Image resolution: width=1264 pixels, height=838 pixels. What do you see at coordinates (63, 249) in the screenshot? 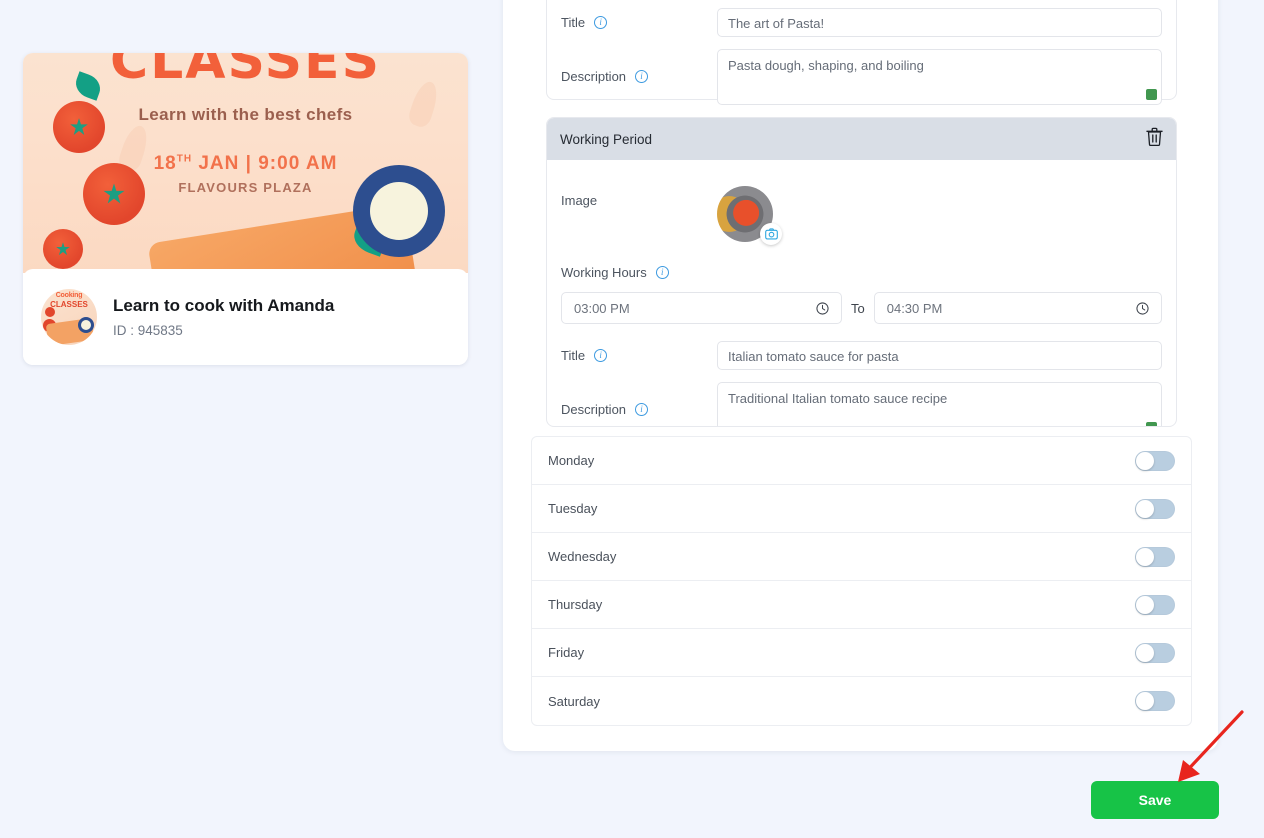
I see `tomato-icon` at bounding box center [63, 249].